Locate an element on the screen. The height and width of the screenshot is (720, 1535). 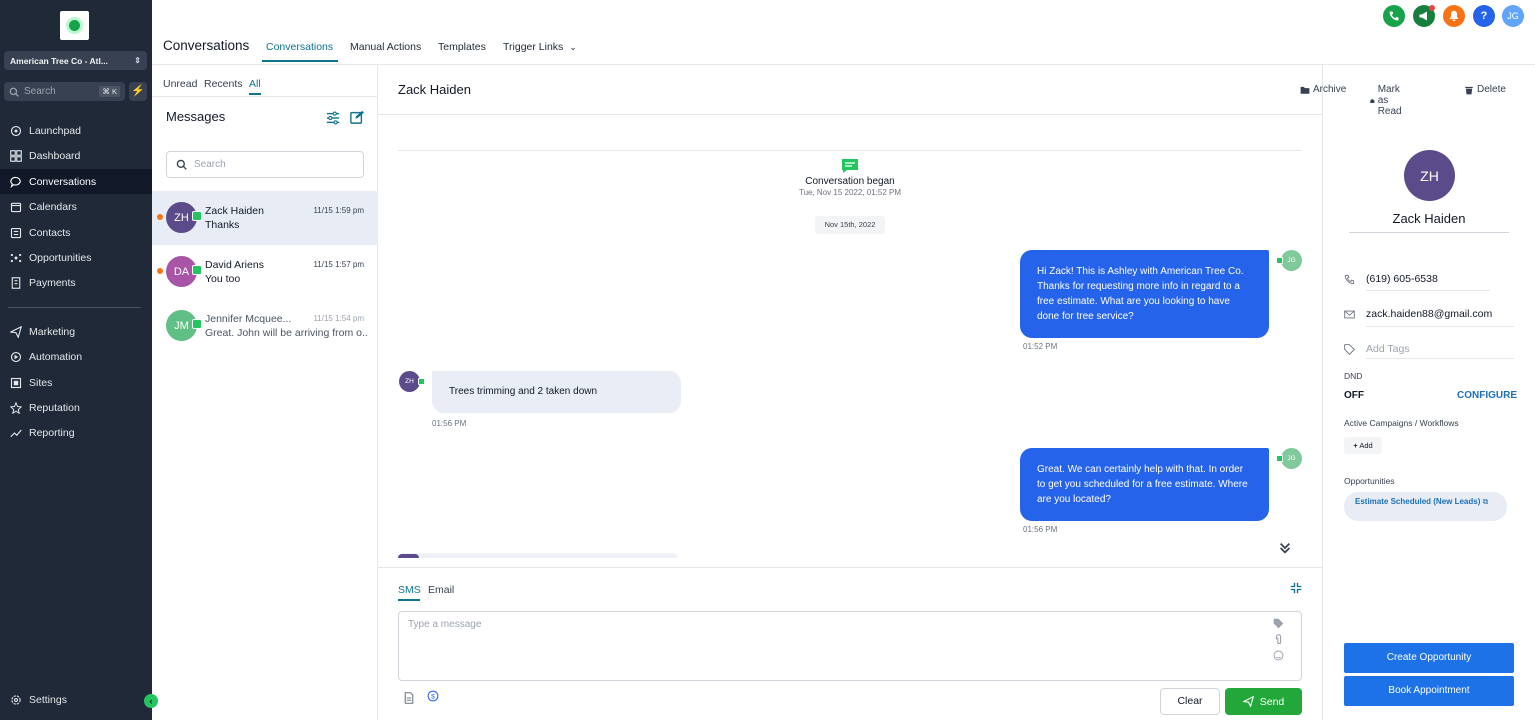
message-time: 01:52 PM is located at coordinates (1040, 346).